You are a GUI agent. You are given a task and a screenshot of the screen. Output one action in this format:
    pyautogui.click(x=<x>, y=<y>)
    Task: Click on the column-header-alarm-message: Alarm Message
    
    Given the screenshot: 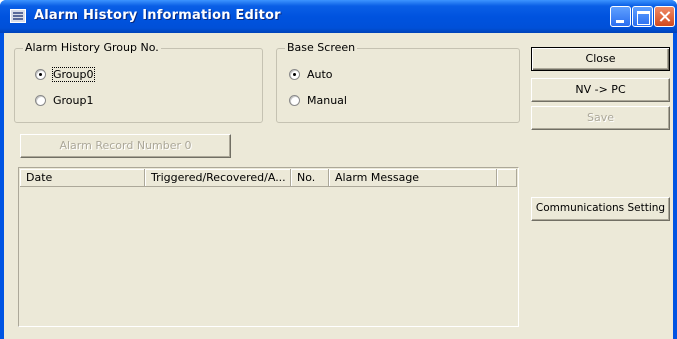 What is the action you would take?
    pyautogui.click(x=413, y=178)
    